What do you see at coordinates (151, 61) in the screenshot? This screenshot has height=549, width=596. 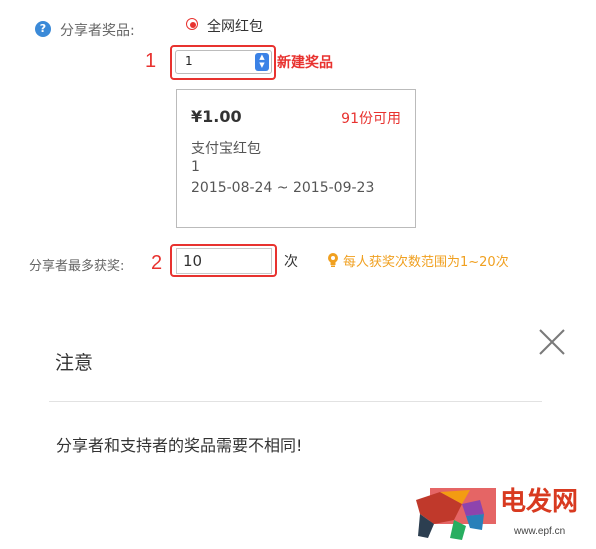 I see `annotation-marker-1: 1` at bounding box center [151, 61].